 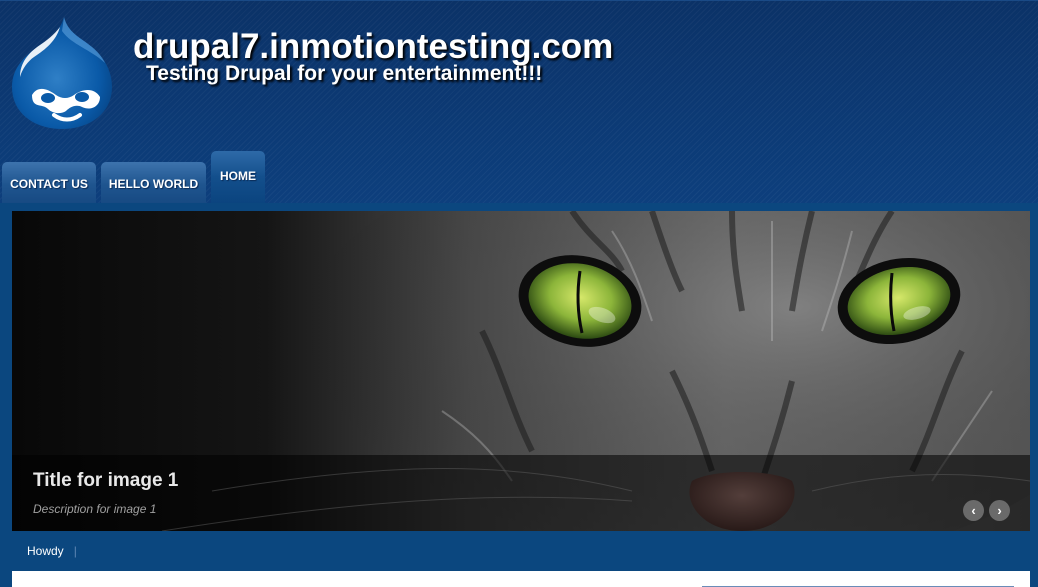 What do you see at coordinates (106, 480) in the screenshot?
I see `slide-title: Title for image 1` at bounding box center [106, 480].